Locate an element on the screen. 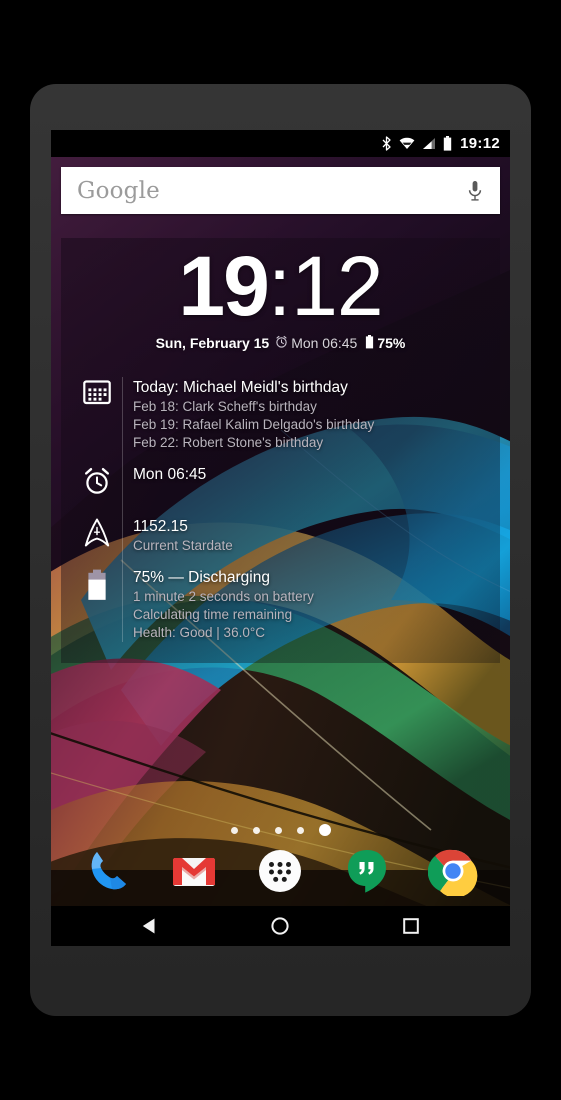 This screenshot has width=561, height=1100. home-button is located at coordinates (280, 926).